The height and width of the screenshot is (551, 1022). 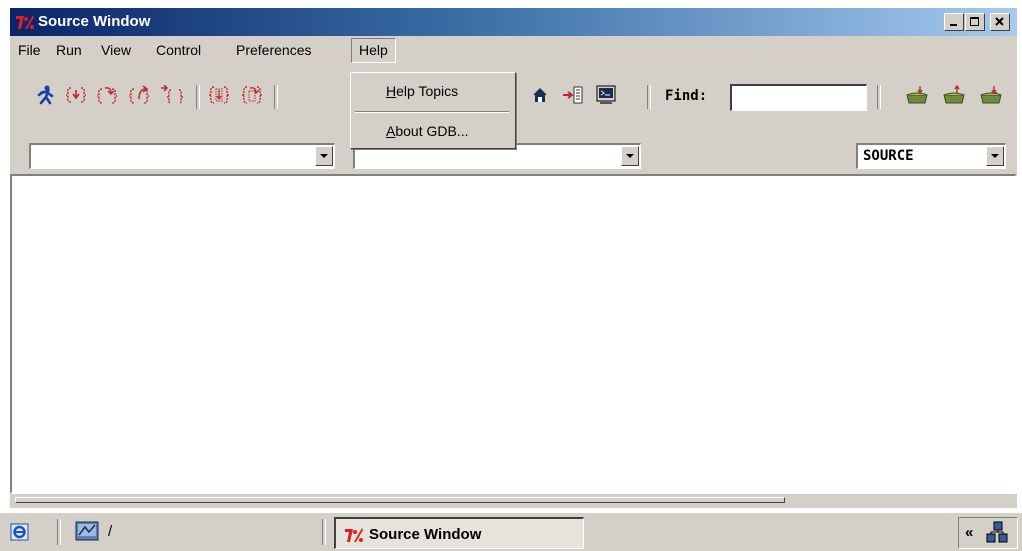 What do you see at coordinates (513, 22) in the screenshot?
I see `title-bar: Source Window` at bounding box center [513, 22].